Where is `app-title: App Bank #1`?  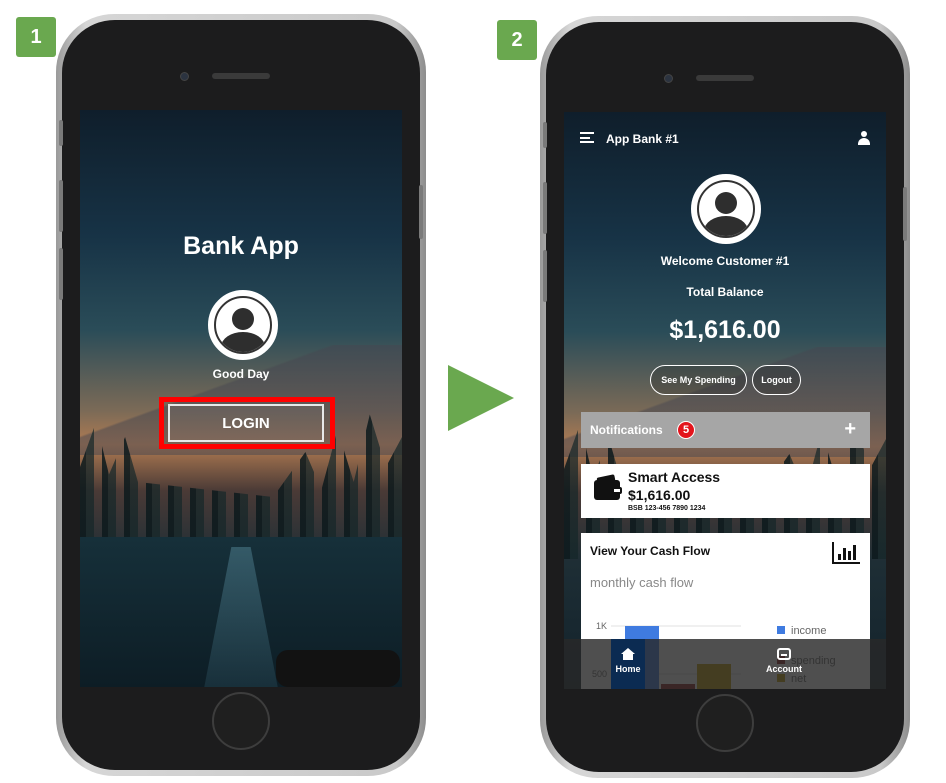
app-title: App Bank #1 is located at coordinates (642, 139).